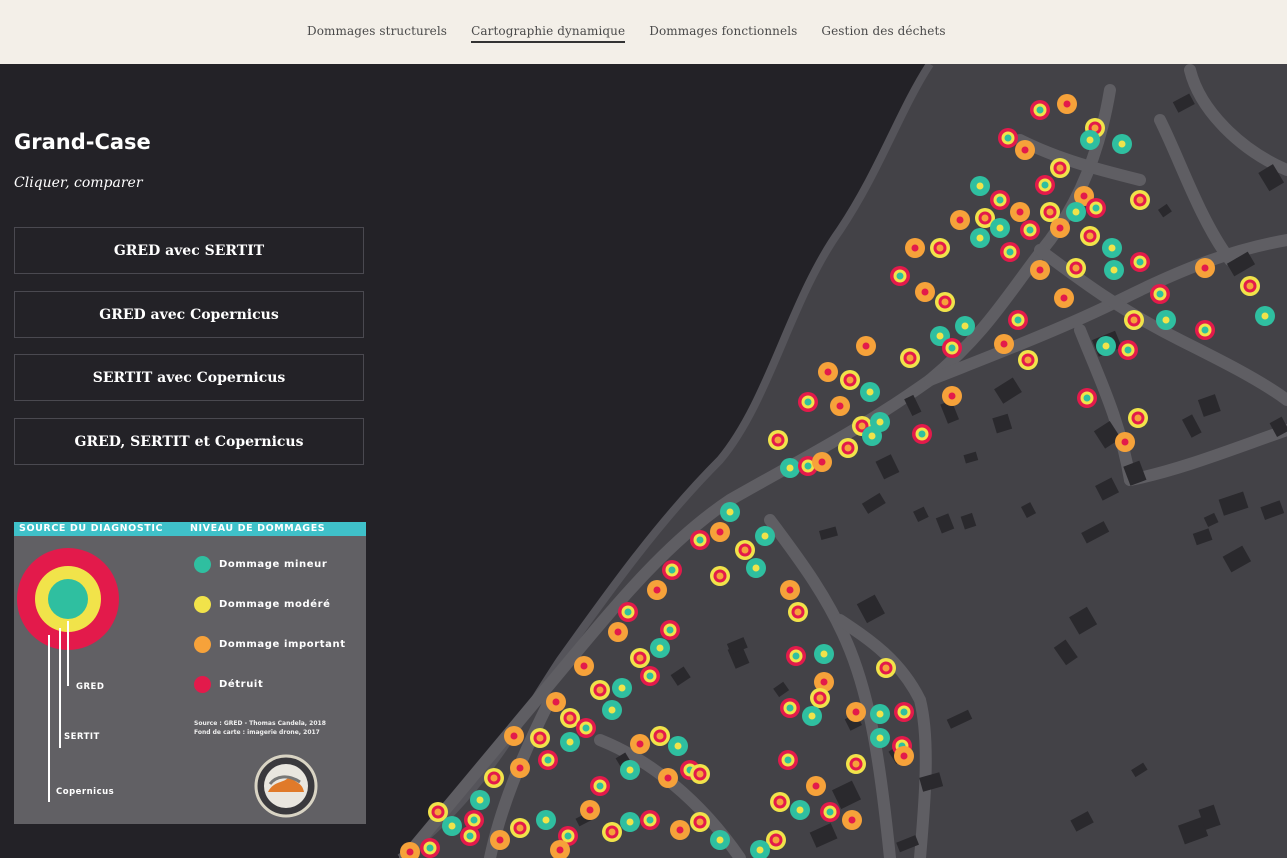 This screenshot has width=1287, height=858. Describe the element at coordinates (82, 737) in the screenshot. I see `source-sertit-label: SERTIT` at that location.